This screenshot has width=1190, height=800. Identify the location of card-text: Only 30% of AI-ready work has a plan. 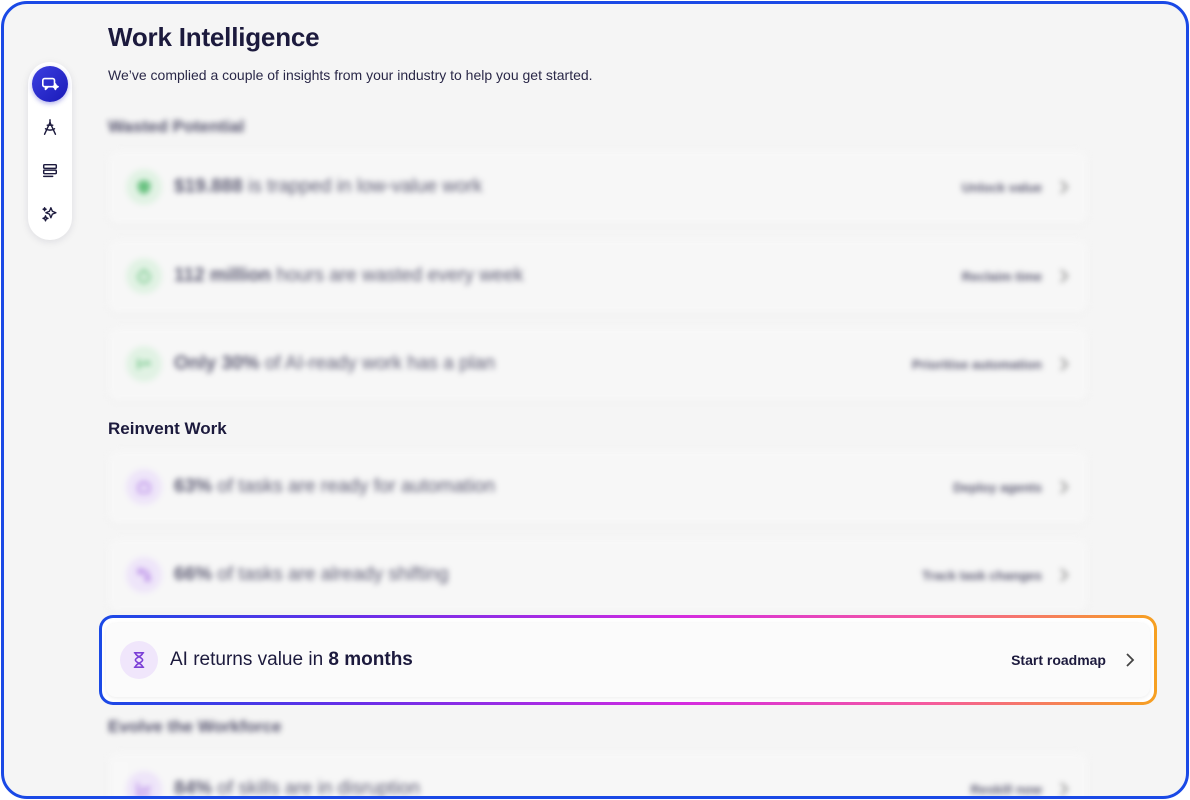
(335, 363).